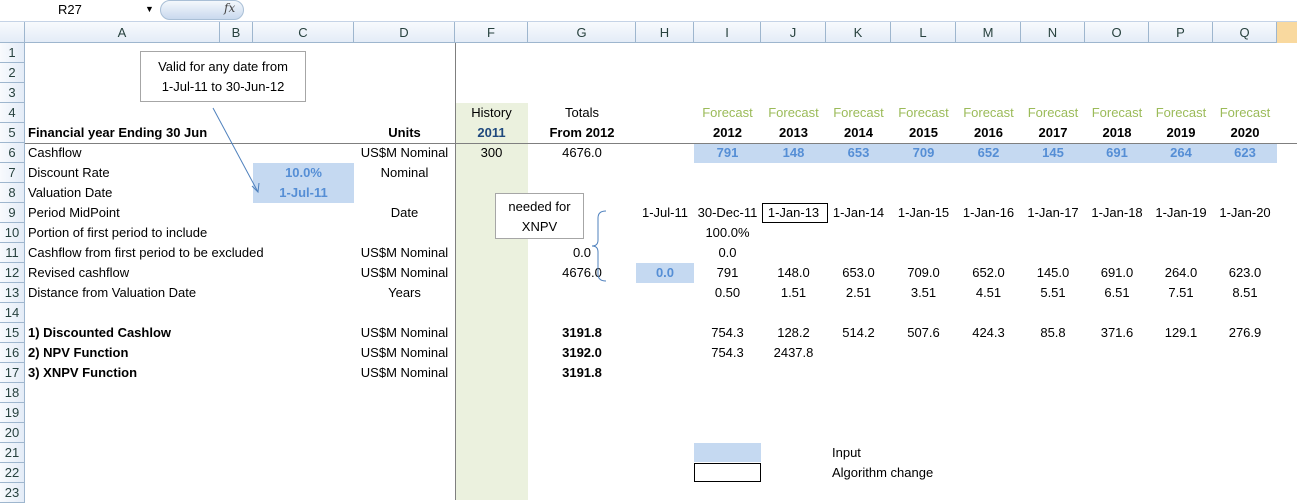 Image resolution: width=1297 pixels, height=503 pixels. I want to click on cell-M6: 652, so click(988, 153).